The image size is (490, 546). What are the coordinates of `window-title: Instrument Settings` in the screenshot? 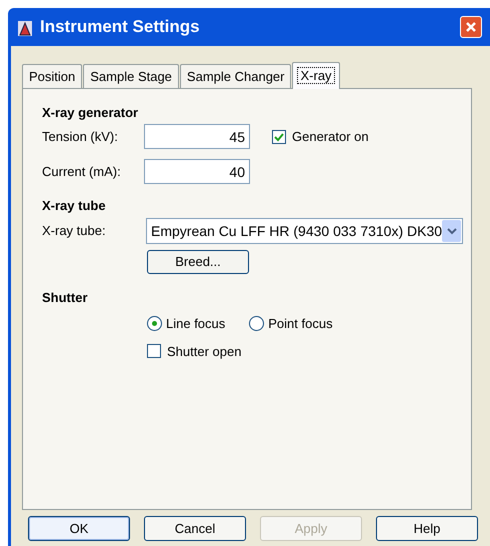 It's located at (120, 27).